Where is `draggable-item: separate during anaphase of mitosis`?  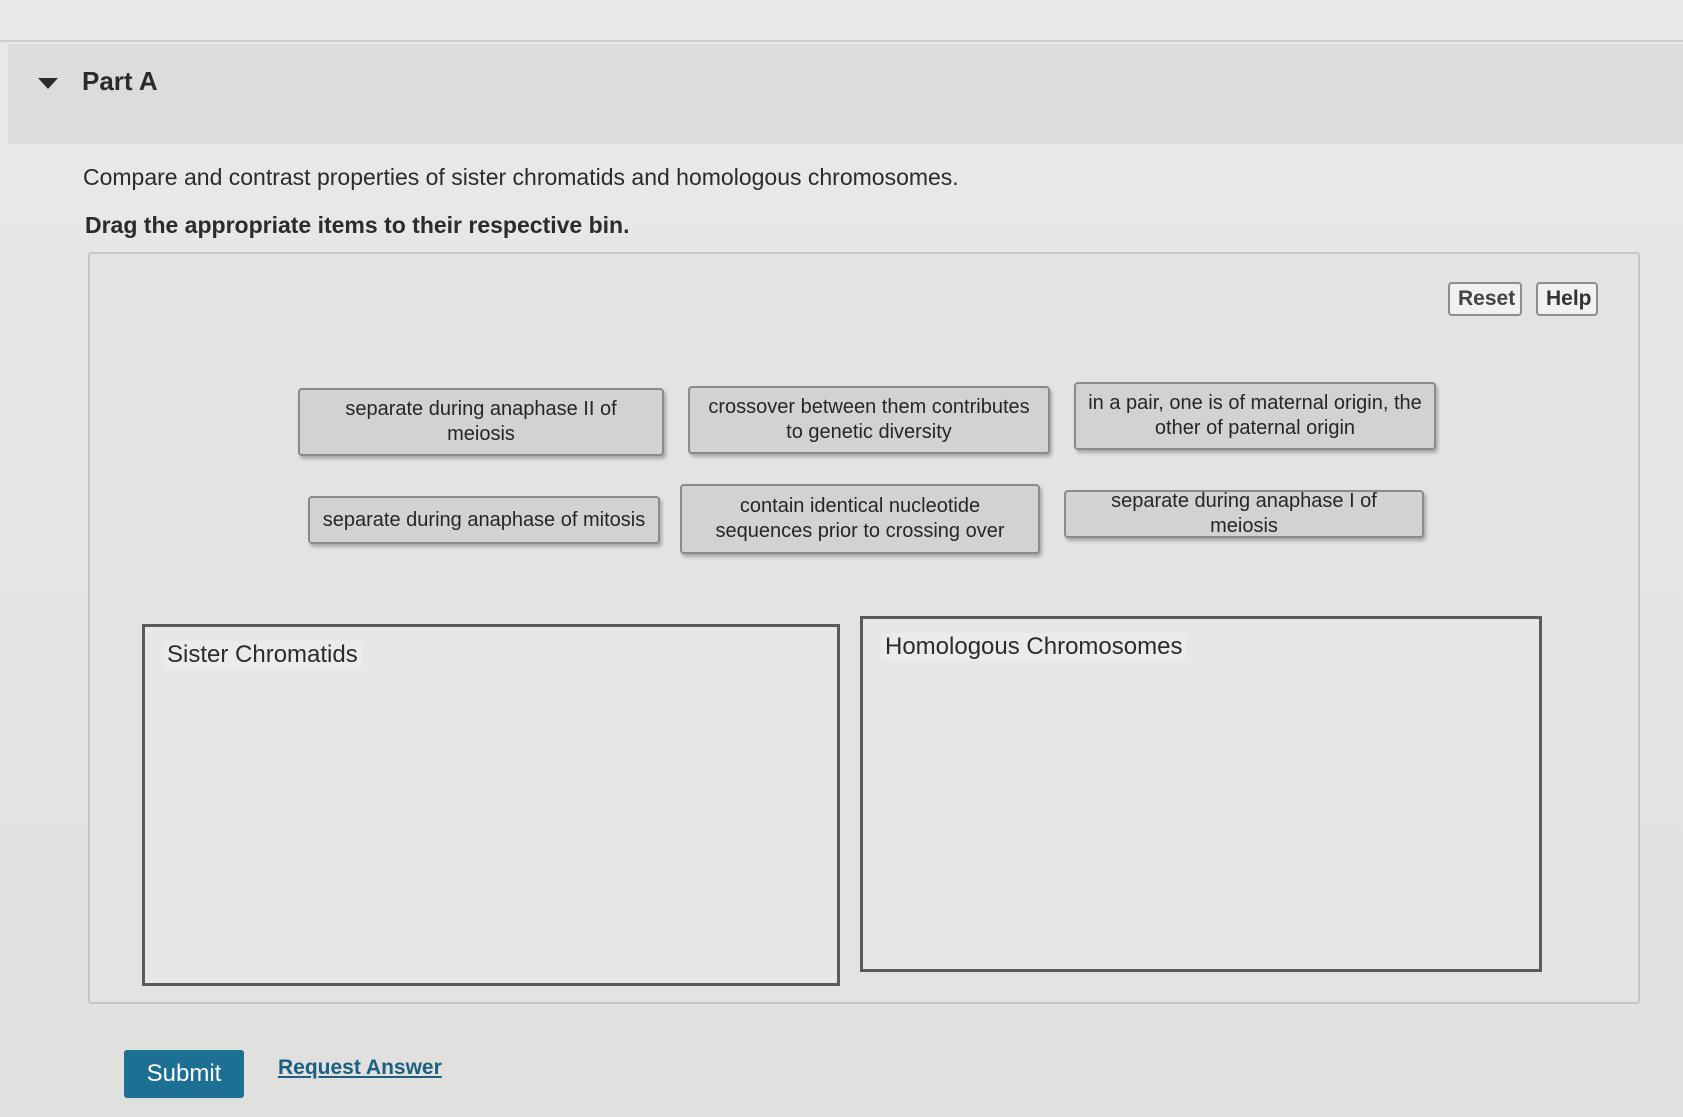 draggable-item: separate during anaphase of mitosis is located at coordinates (484, 520).